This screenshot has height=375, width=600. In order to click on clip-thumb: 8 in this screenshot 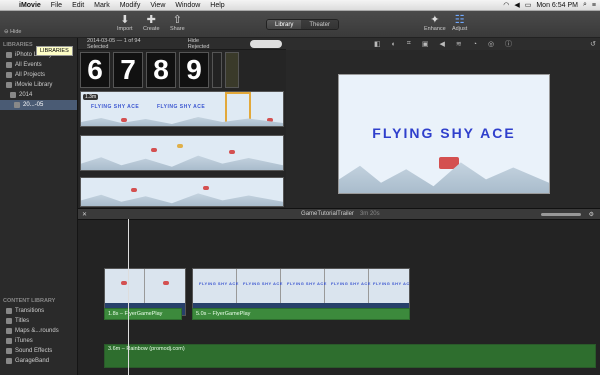, I will do `click(161, 70)`.